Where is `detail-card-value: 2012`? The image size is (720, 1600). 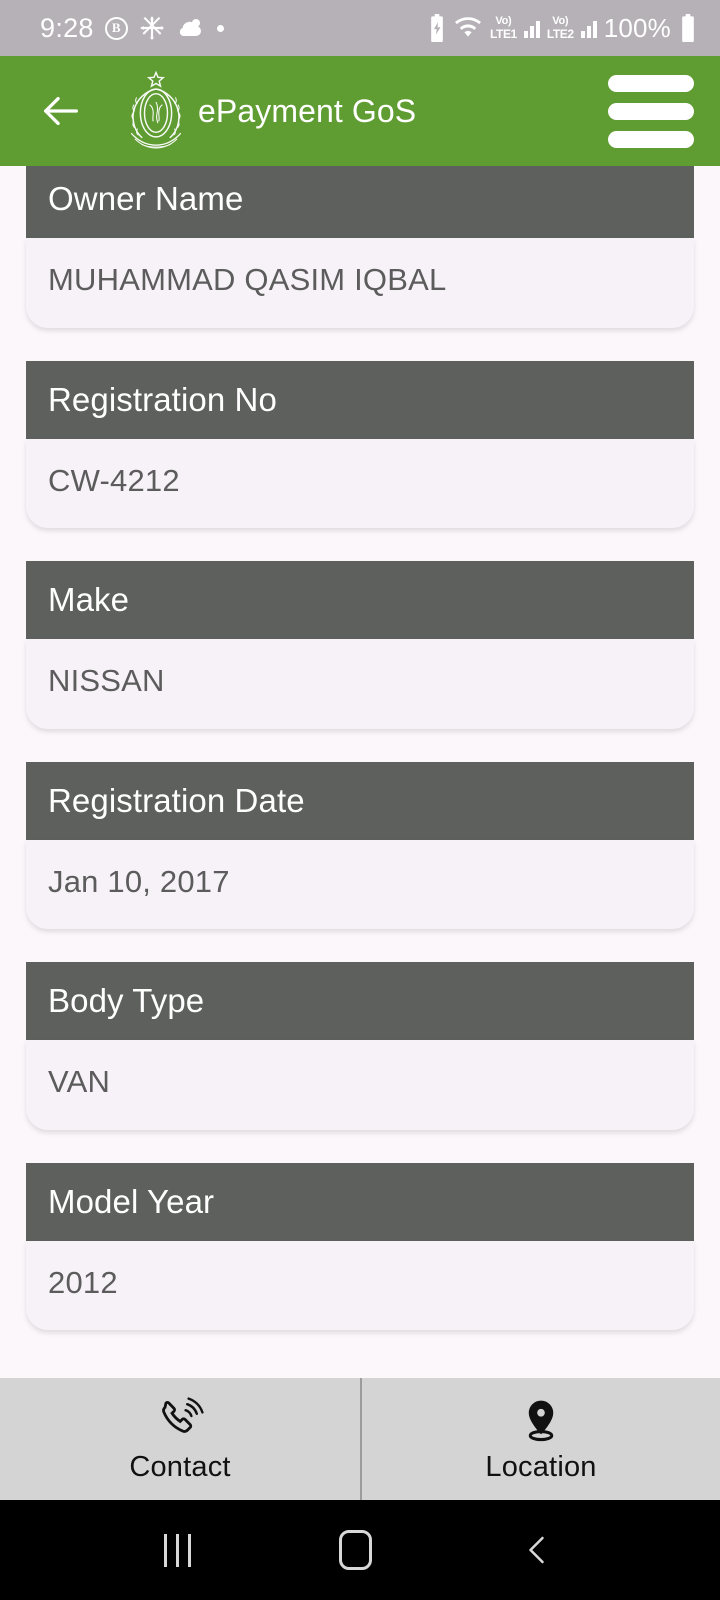 detail-card-value: 2012 is located at coordinates (360, 1285).